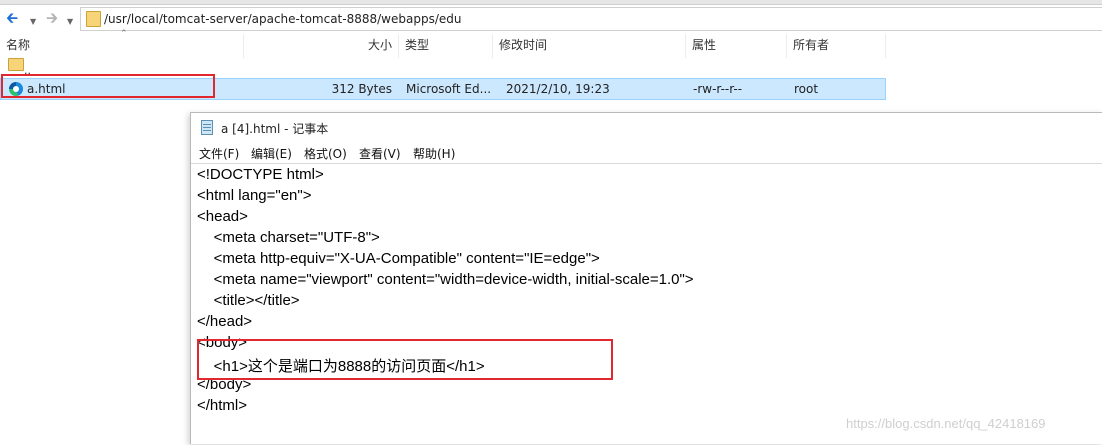  What do you see at coordinates (836, 46) in the screenshot?
I see `column-header-owner: 所有者` at bounding box center [836, 46].